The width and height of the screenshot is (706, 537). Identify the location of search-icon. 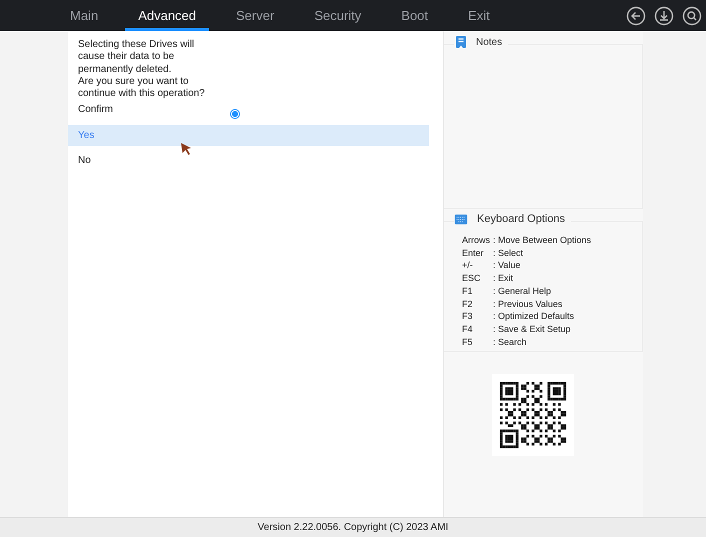
(692, 16).